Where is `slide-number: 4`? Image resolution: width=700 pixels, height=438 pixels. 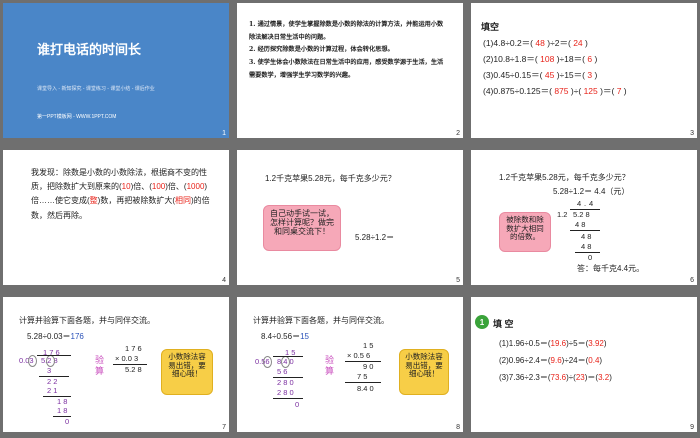
slide-number: 4 is located at coordinates (224, 280).